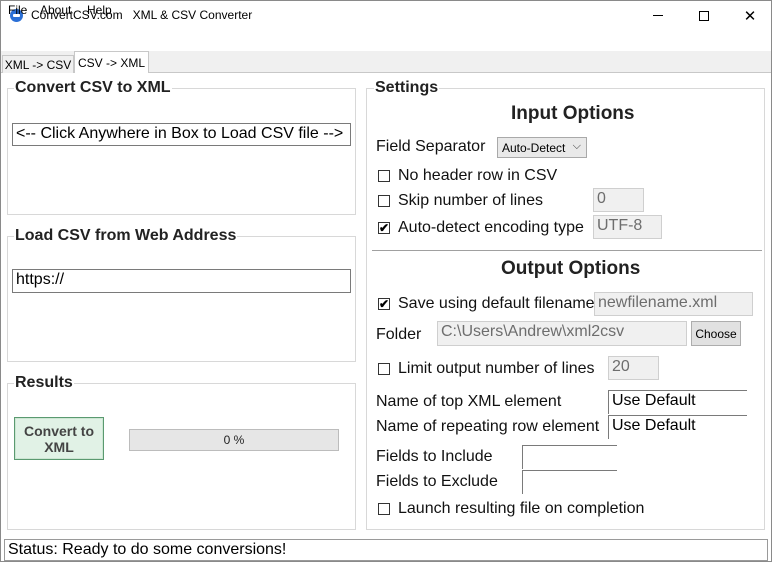  Describe the element at coordinates (17, 10) in the screenshot. I see `menu-file: File` at that location.